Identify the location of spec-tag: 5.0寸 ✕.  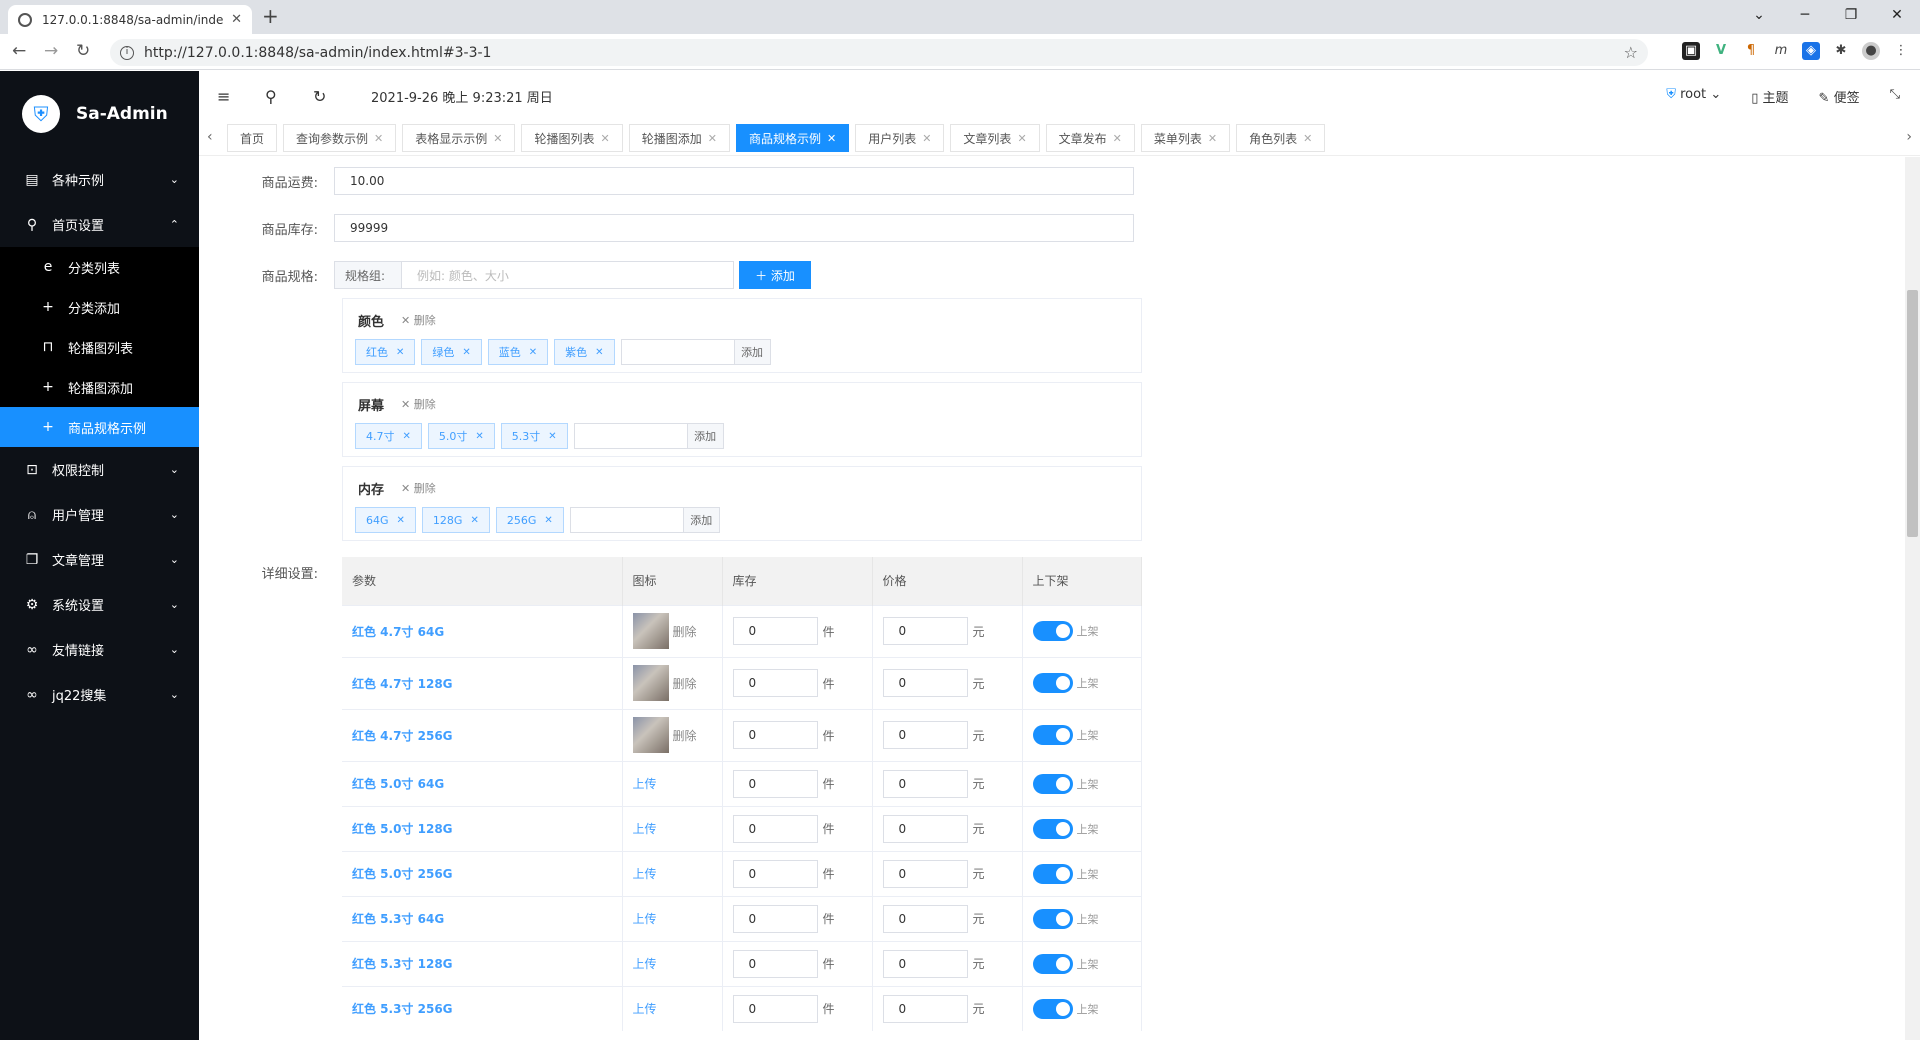
(461, 436).